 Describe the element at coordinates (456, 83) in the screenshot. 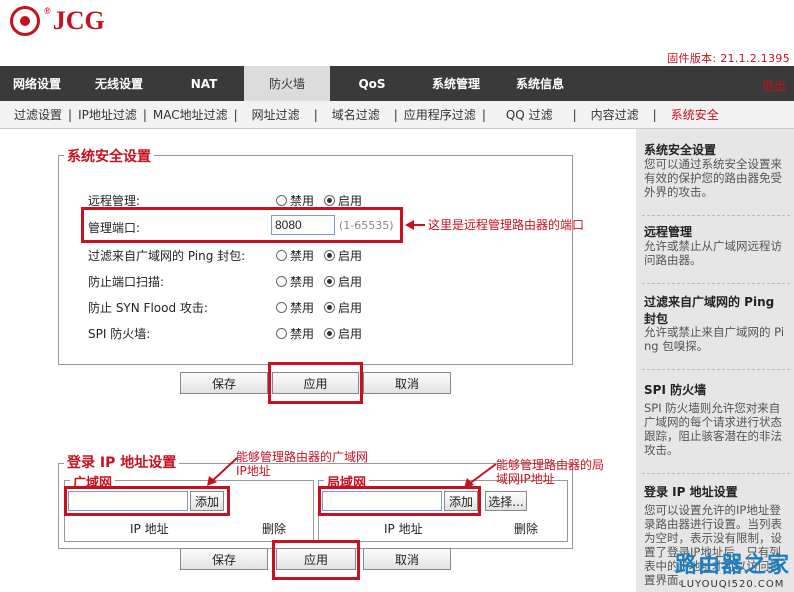

I see `menu-system-management: 系统管理` at that location.